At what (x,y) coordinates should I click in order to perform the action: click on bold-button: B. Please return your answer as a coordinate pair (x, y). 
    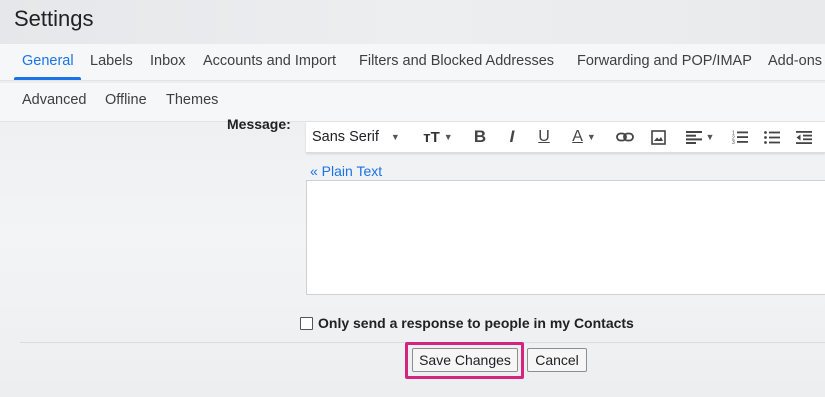
    Looking at the image, I should click on (480, 137).